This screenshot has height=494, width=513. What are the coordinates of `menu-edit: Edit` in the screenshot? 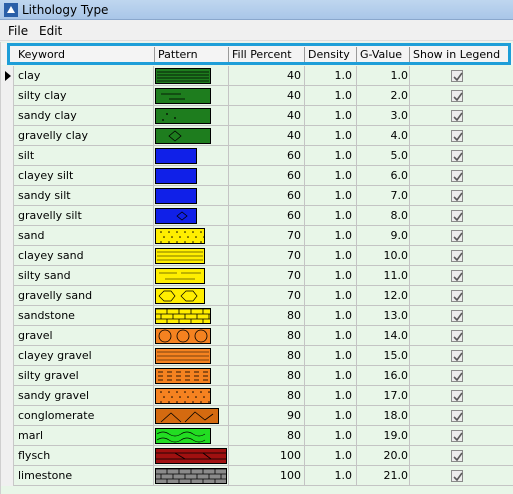 It's located at (50, 31).